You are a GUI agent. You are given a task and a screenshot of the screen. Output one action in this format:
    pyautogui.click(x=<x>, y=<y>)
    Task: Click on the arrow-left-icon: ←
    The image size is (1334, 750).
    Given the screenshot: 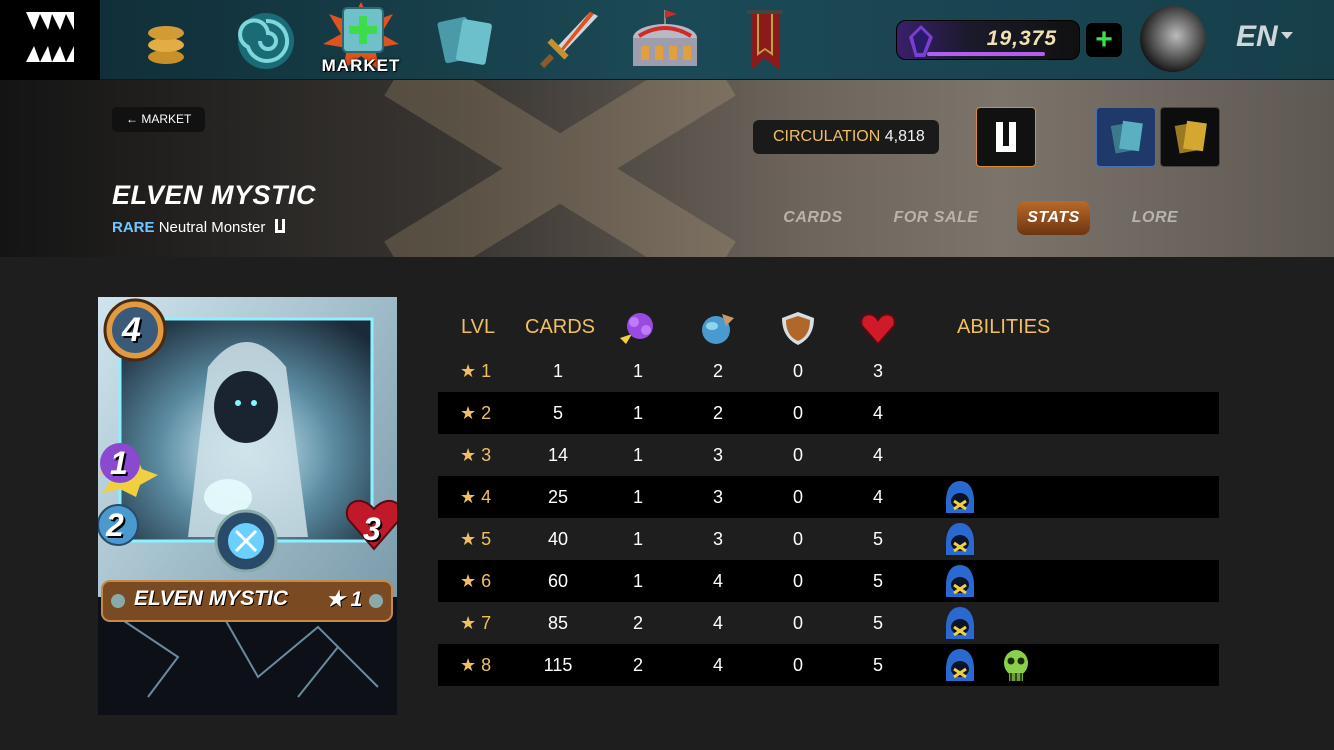 What is the action you would take?
    pyautogui.click(x=134, y=119)
    